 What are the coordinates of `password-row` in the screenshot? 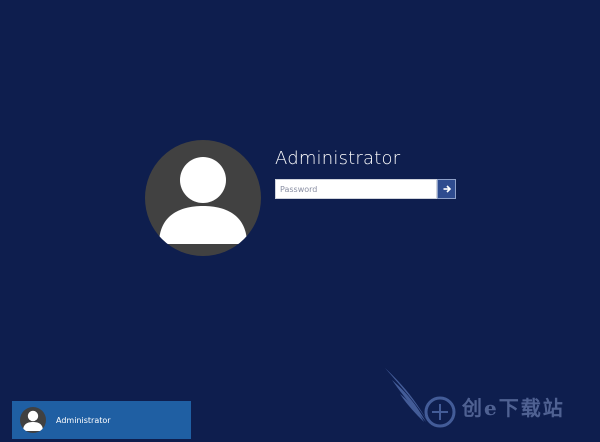 It's located at (365, 189).